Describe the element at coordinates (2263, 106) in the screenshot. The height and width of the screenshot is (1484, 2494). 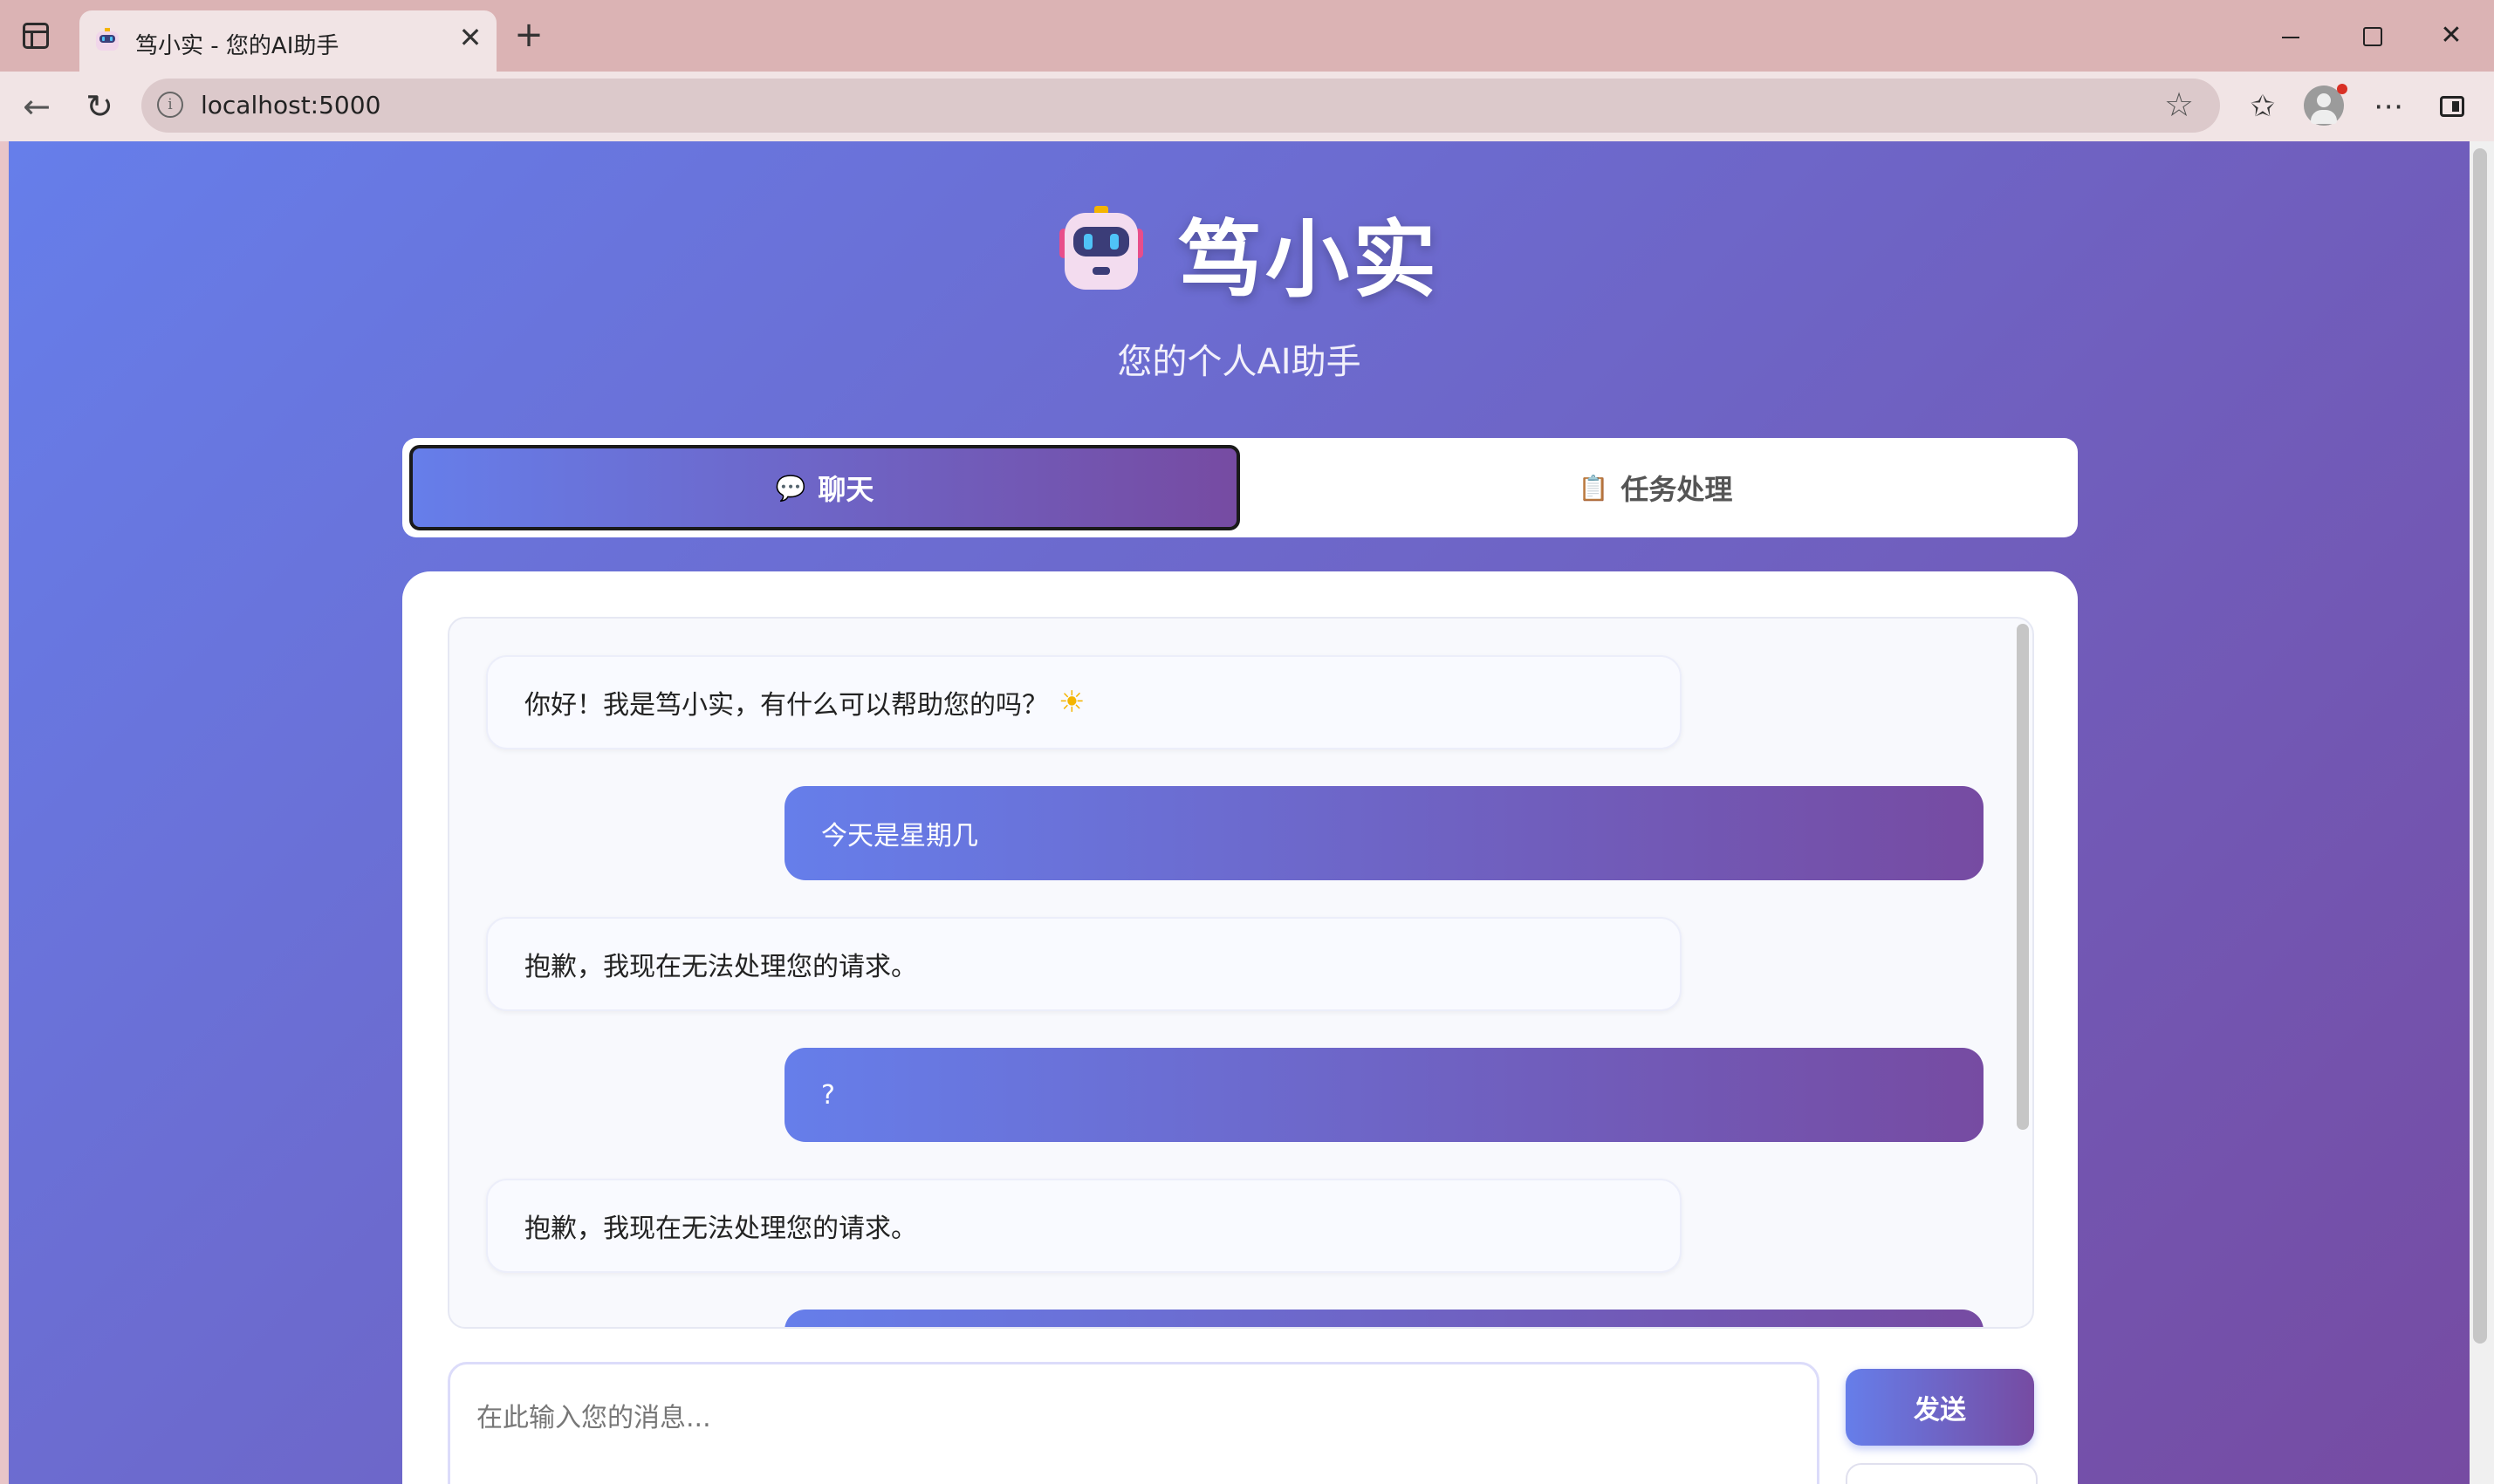
I see `favorites-icon: ✩` at that location.